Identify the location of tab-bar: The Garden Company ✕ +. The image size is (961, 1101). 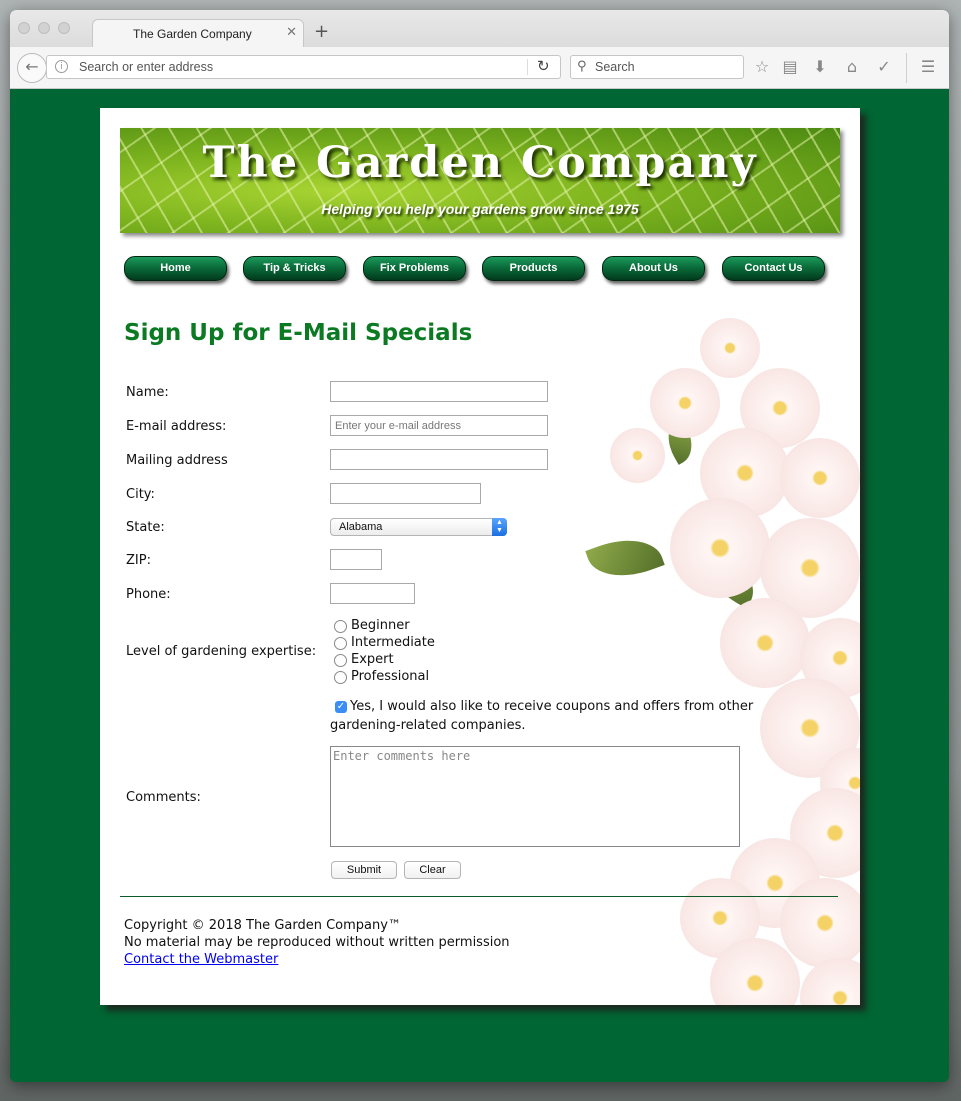
(479, 29).